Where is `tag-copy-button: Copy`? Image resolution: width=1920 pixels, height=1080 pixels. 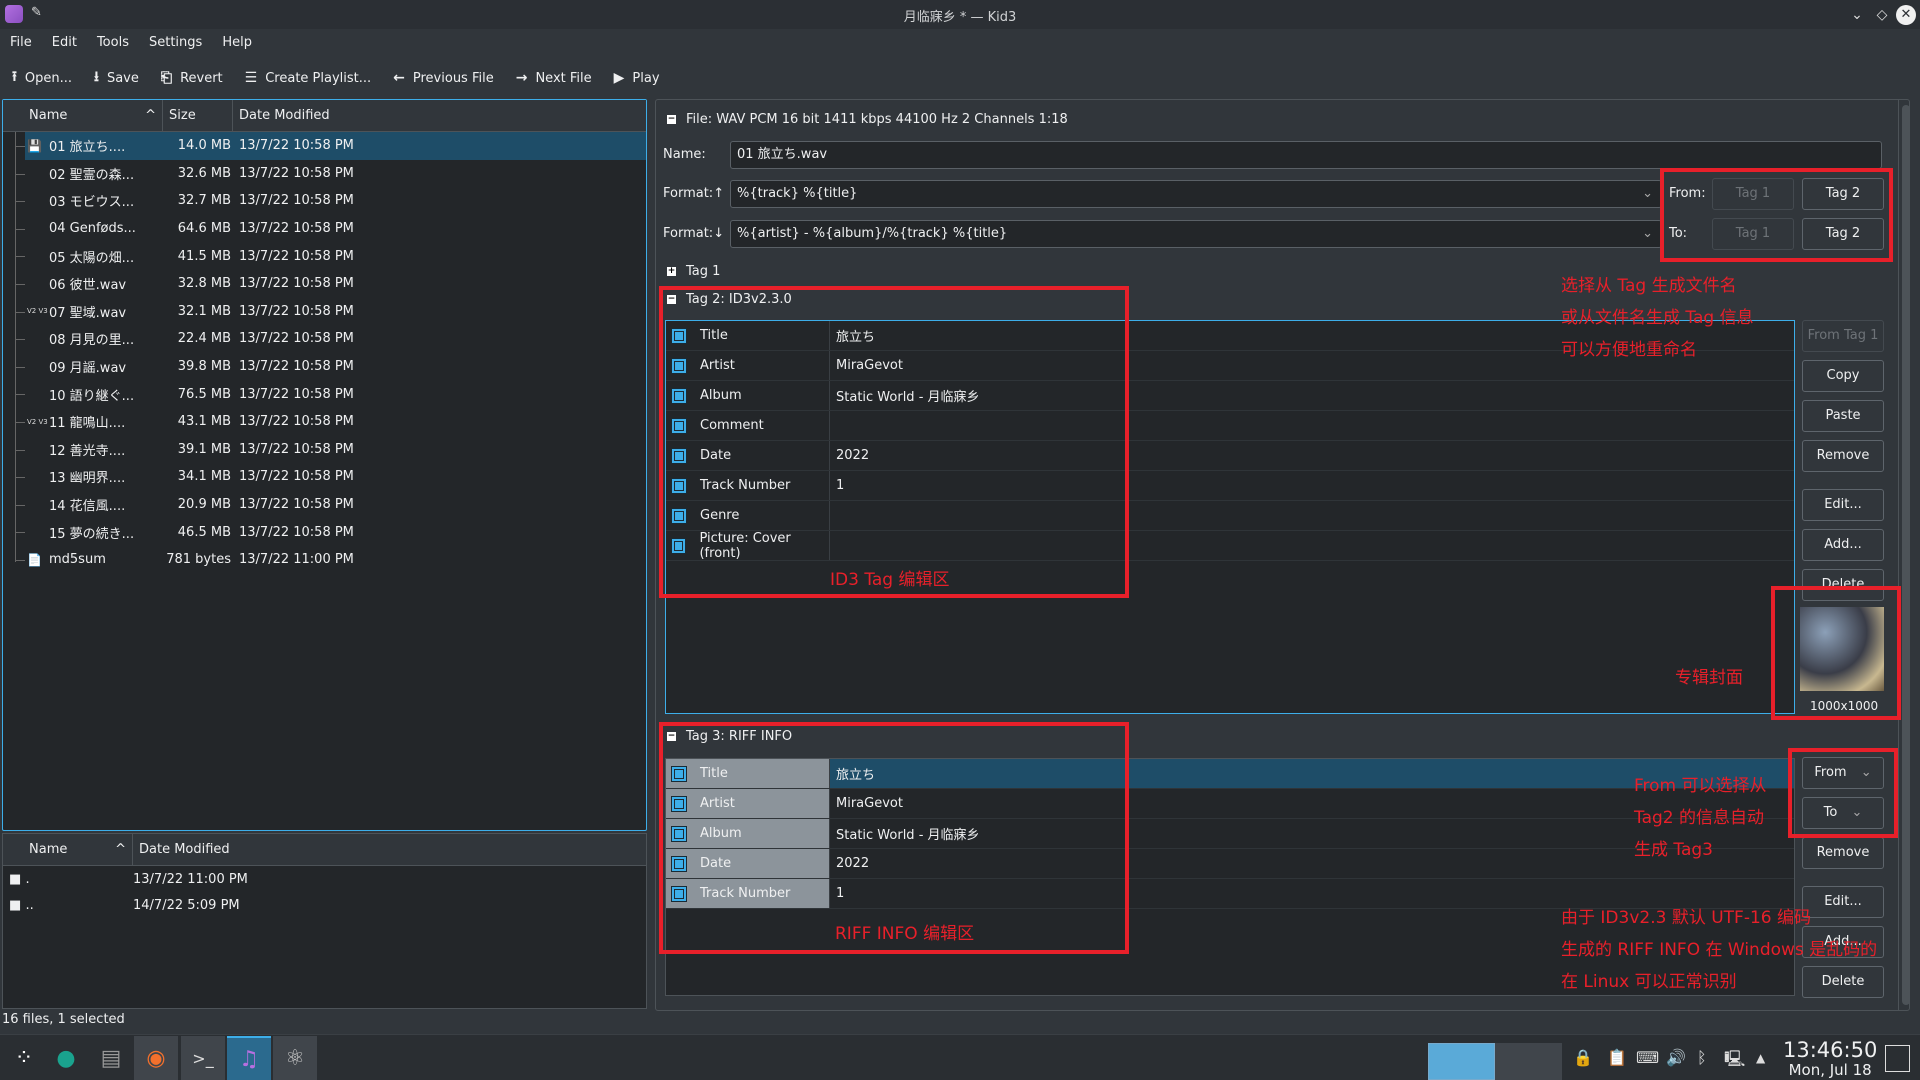 tag-copy-button: Copy is located at coordinates (1843, 376).